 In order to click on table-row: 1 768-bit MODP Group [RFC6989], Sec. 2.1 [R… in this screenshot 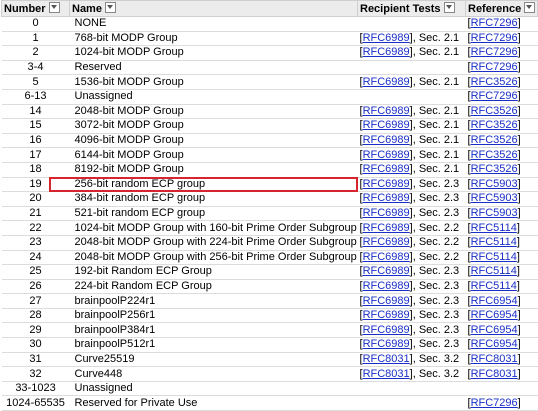, I will do `click(269, 39)`.